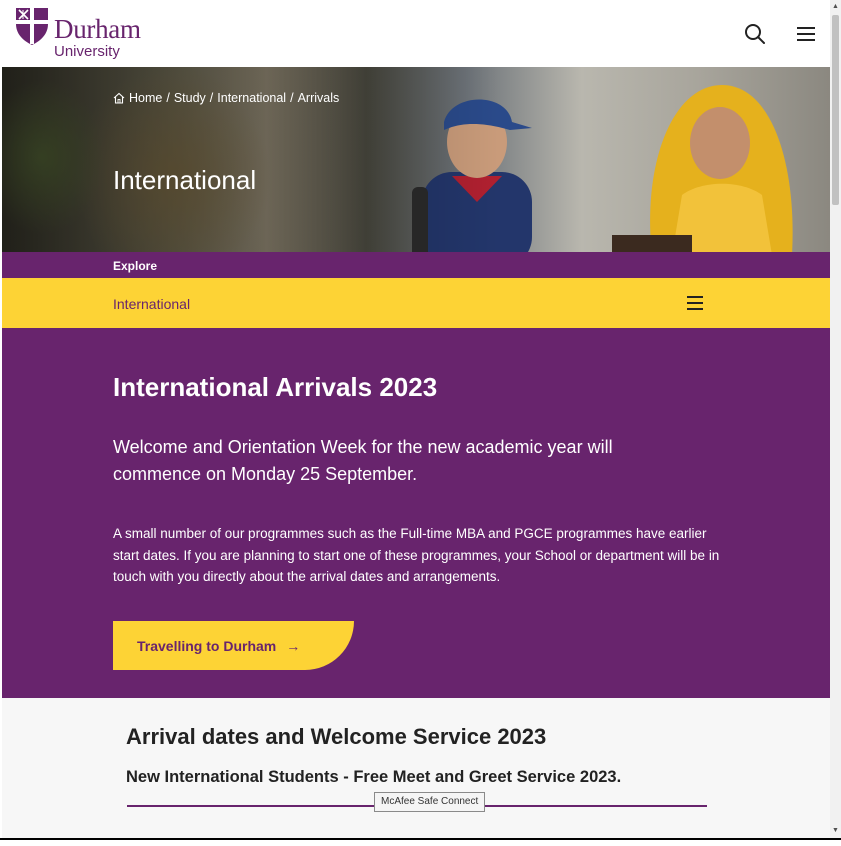 This screenshot has height=846, width=841. What do you see at coordinates (145, 98) in the screenshot?
I see `breadcrumb-home-link: Home` at bounding box center [145, 98].